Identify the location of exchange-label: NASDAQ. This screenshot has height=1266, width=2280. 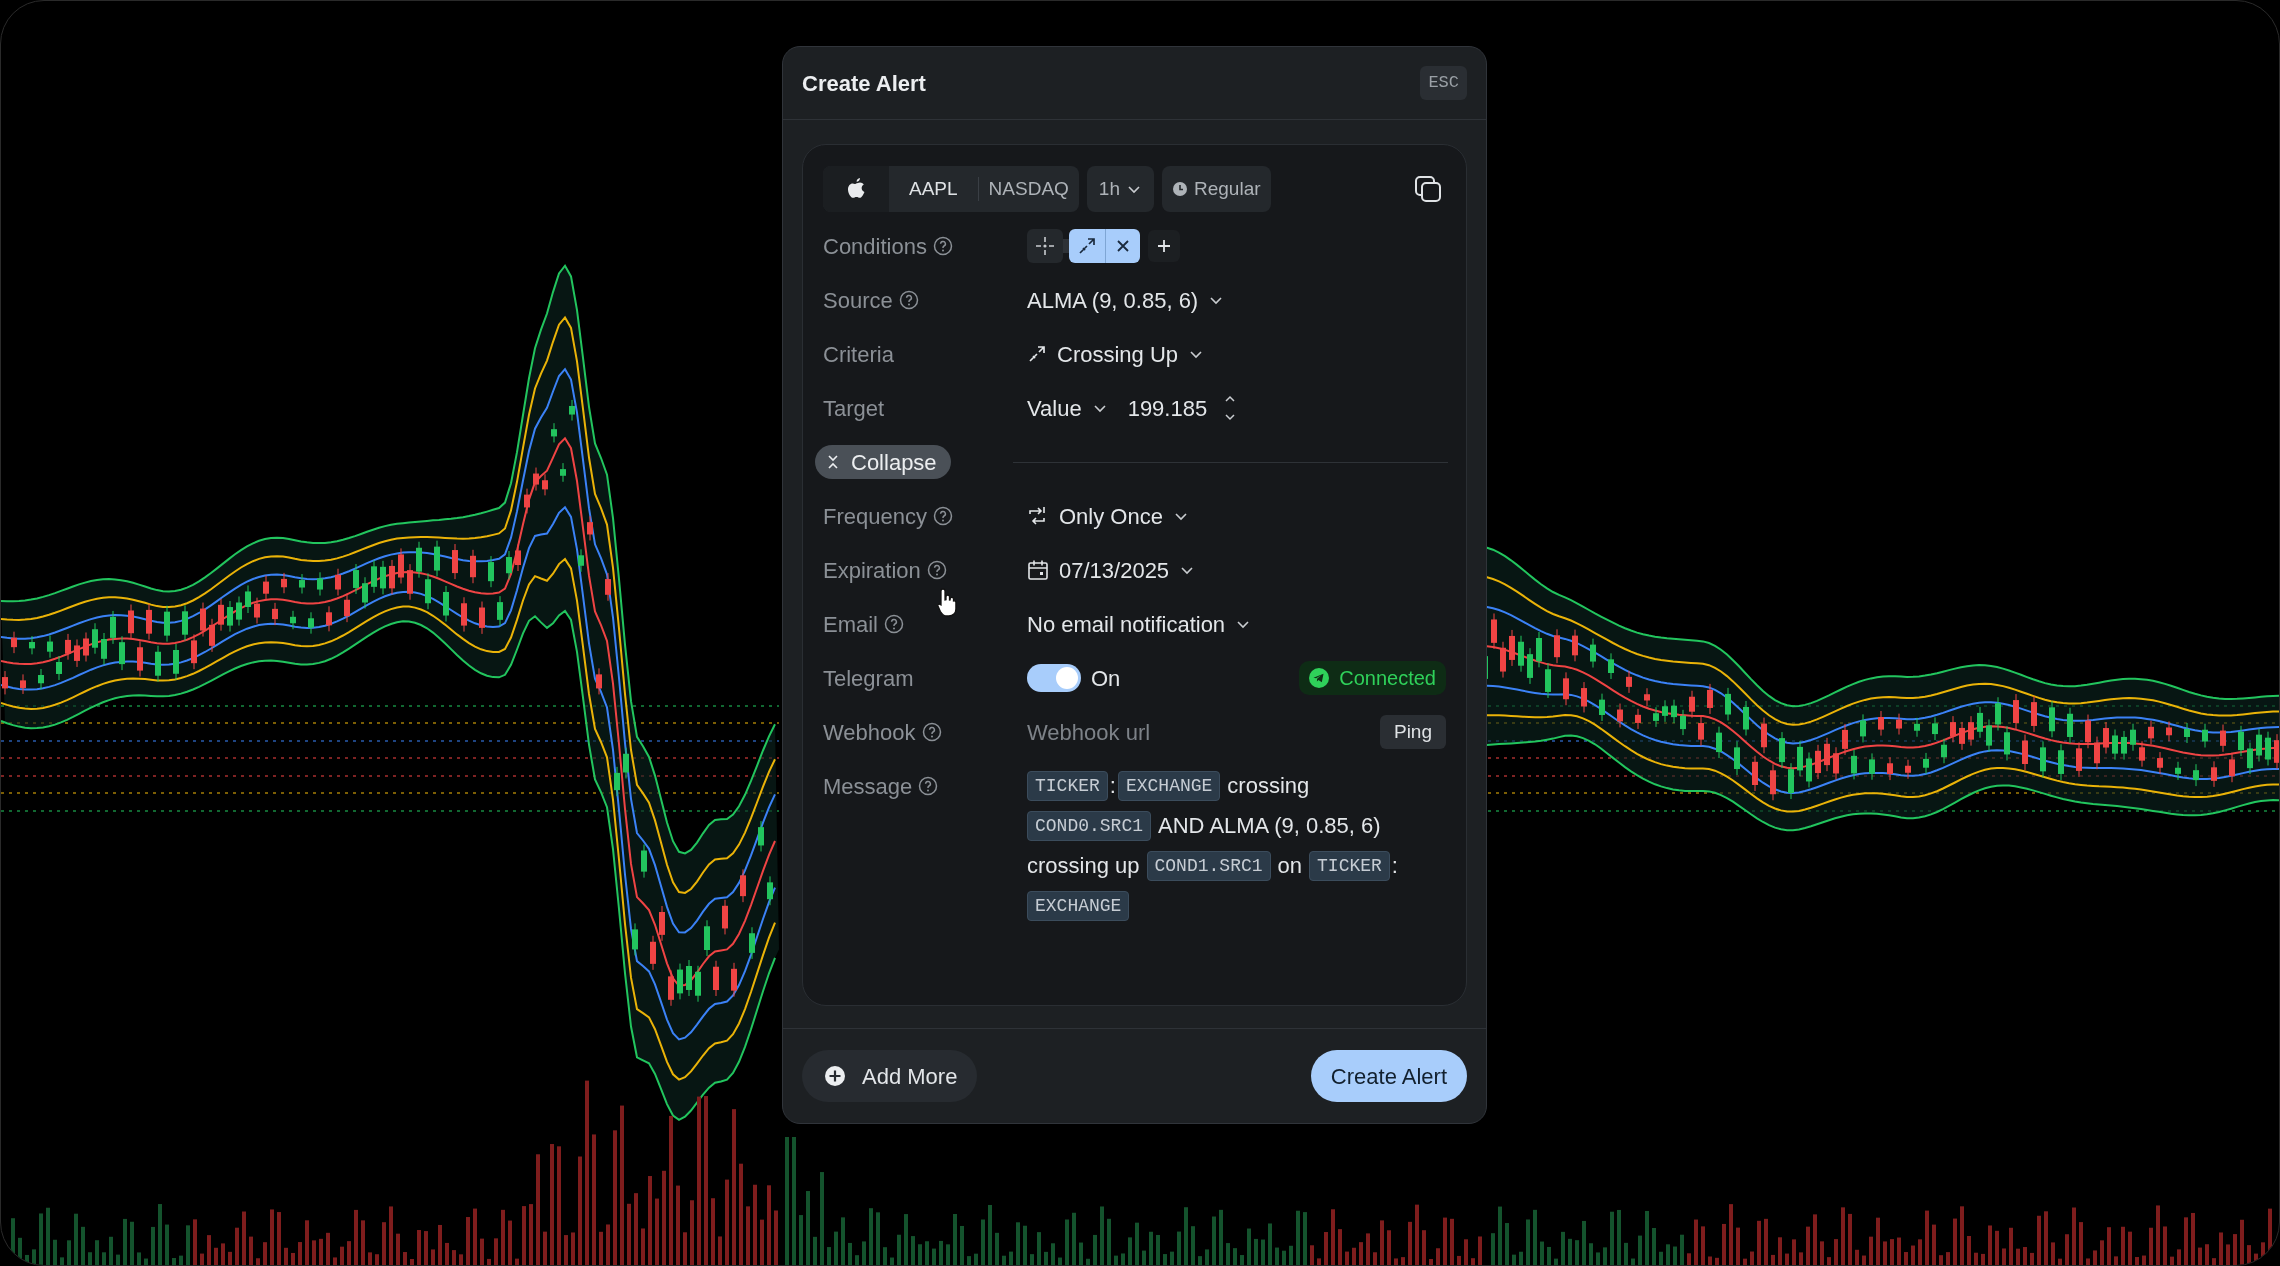
(1028, 188).